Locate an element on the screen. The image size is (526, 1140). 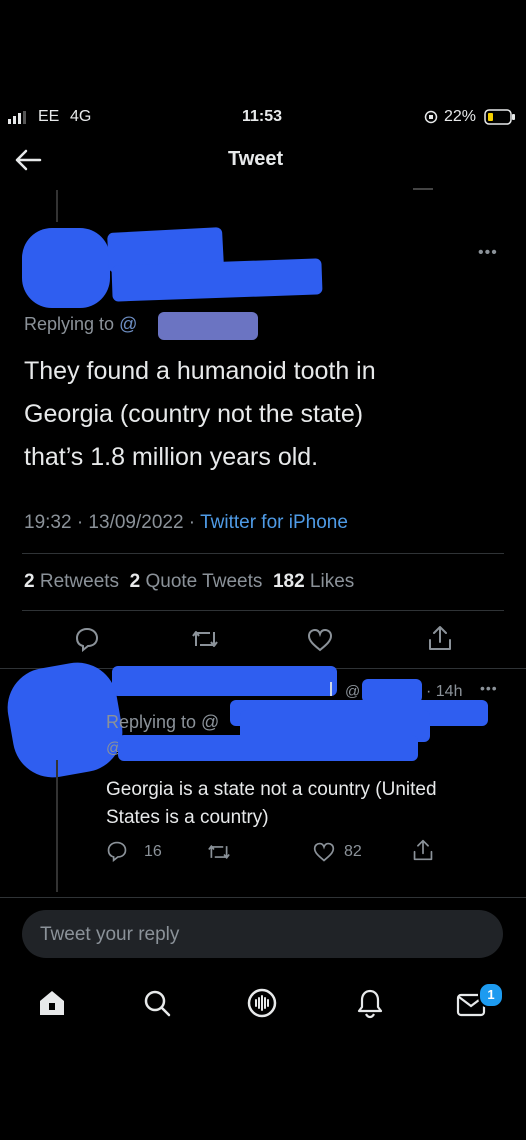
redacted-mention is located at coordinates (268, 748).